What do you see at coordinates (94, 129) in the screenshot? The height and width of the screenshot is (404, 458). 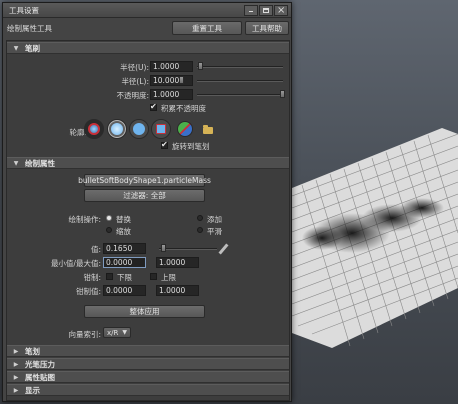 I see `profile-gaussian-icon` at bounding box center [94, 129].